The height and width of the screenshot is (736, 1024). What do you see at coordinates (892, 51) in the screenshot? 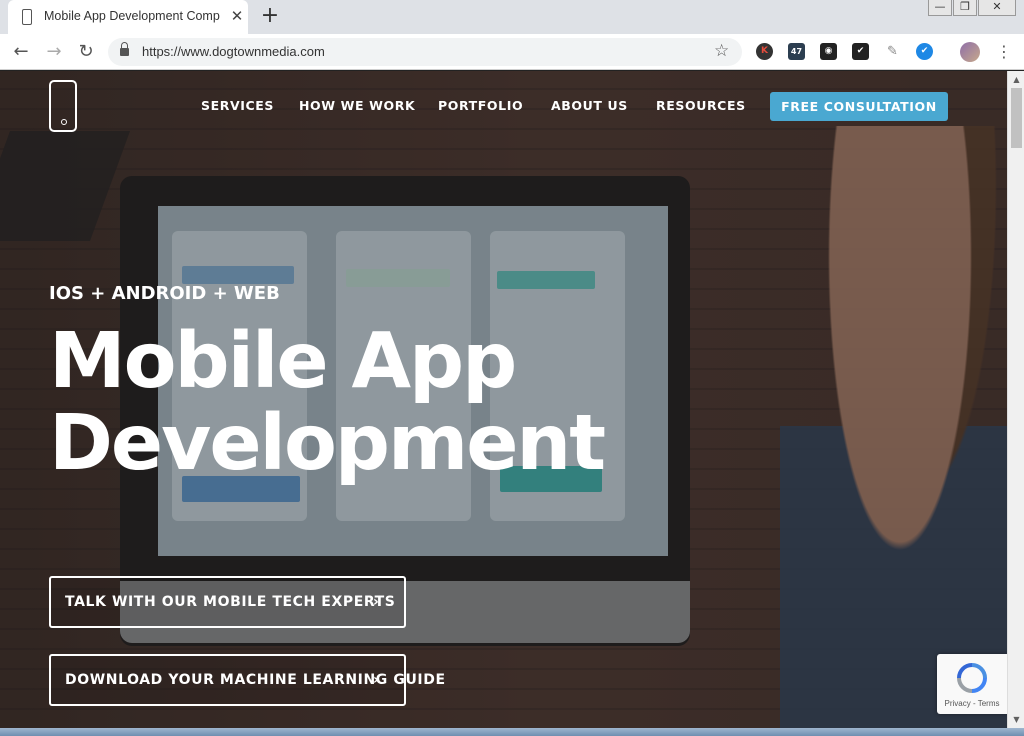
I see `brush-extension-icon: ✎` at bounding box center [892, 51].